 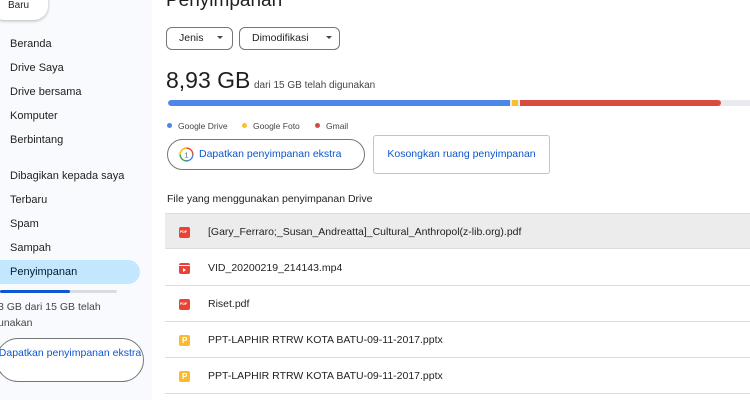 I want to click on filter-type-chip: Jenis, so click(x=199, y=38).